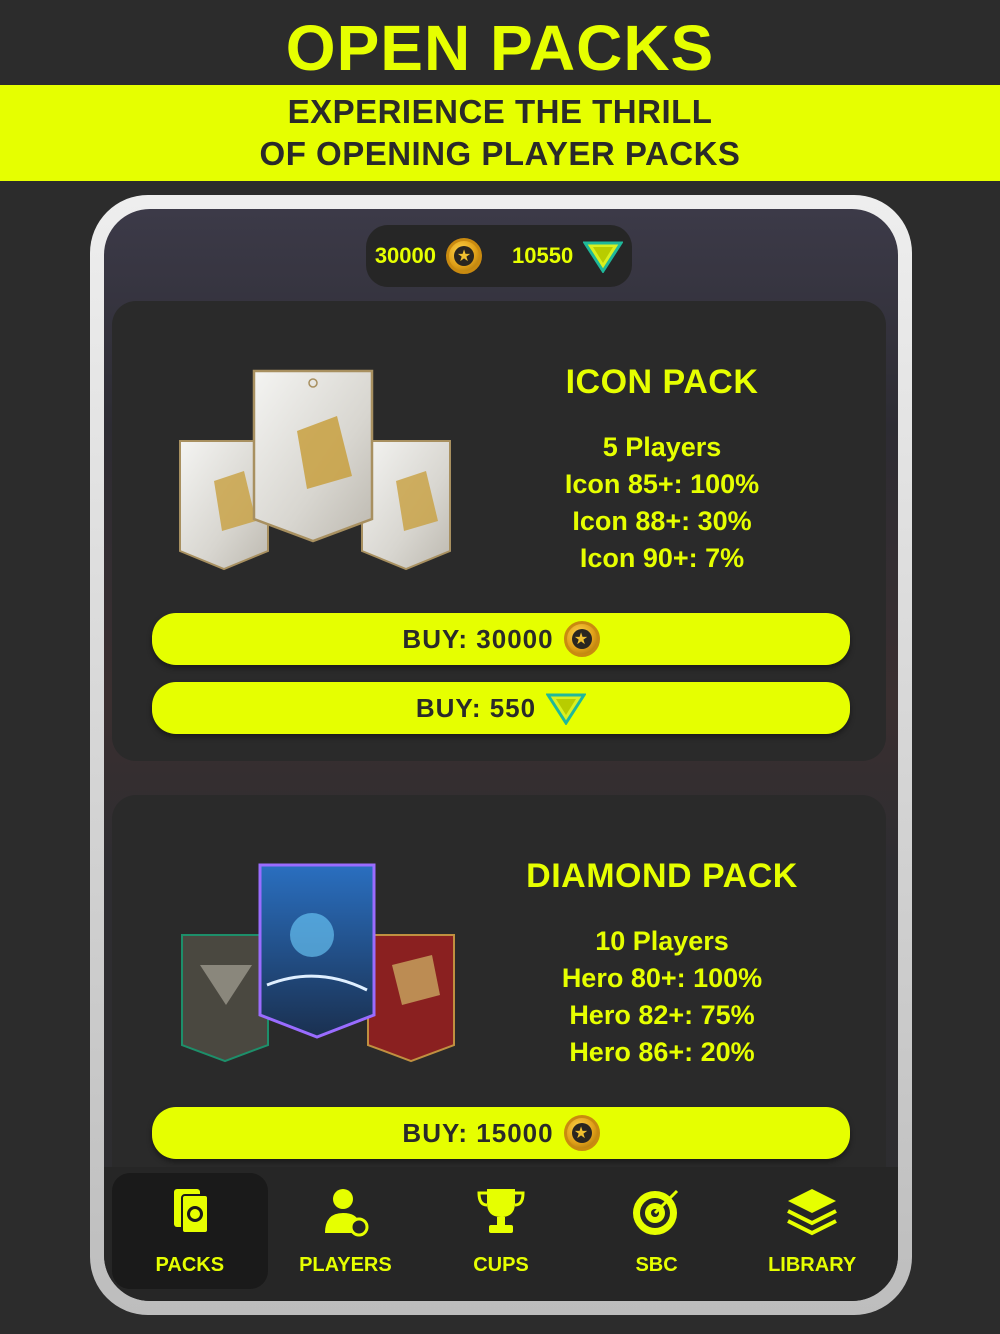  I want to click on tab-label: PACKS, so click(190, 1265).